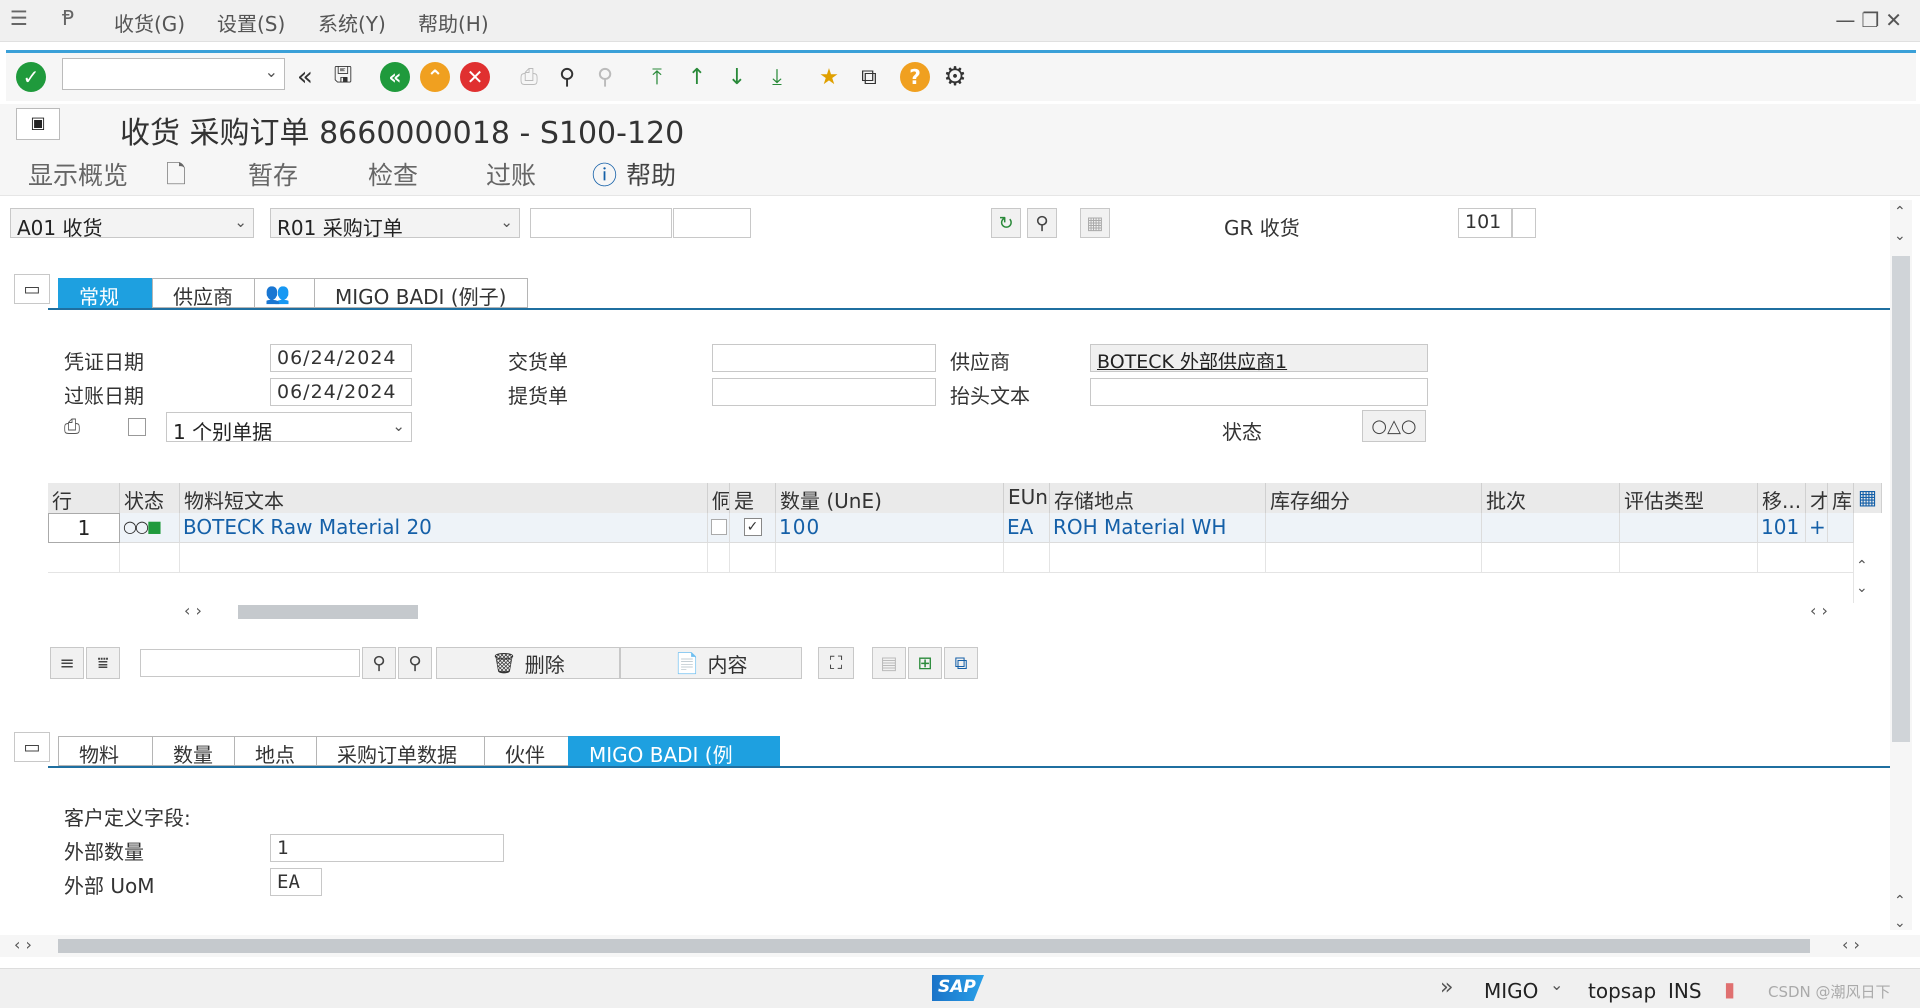  I want to click on row-stock, so click(1841, 528).